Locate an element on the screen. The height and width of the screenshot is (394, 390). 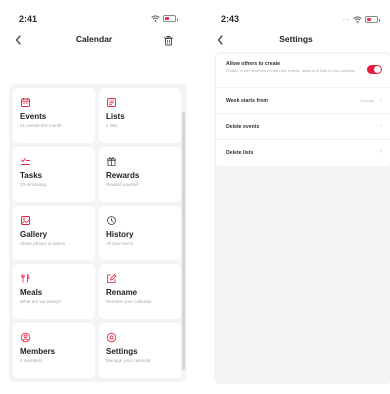
tile-title: Rename is located at coordinates (122, 293).